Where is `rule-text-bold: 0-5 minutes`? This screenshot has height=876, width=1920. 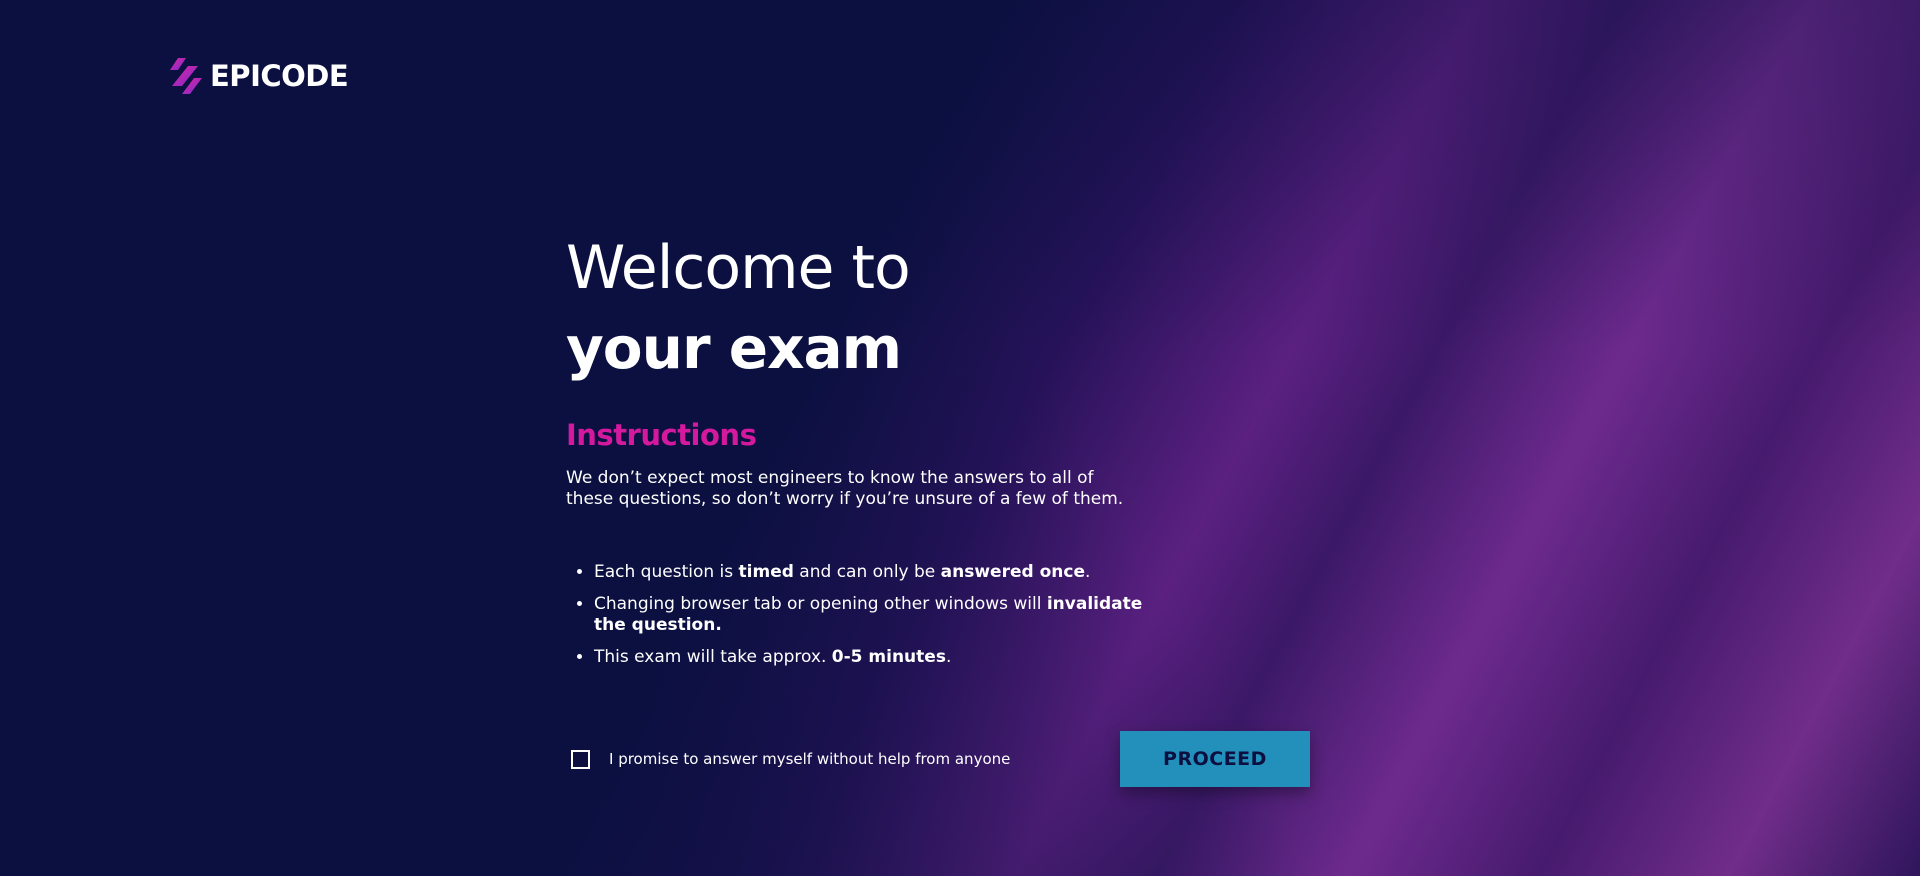
rule-text-bold: 0-5 minutes is located at coordinates (888, 657).